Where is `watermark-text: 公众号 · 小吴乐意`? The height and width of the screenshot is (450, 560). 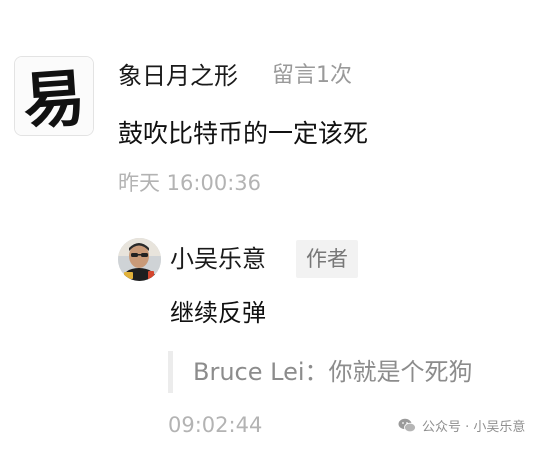
watermark-text: 公众号 · 小吴乐意 is located at coordinates (474, 427).